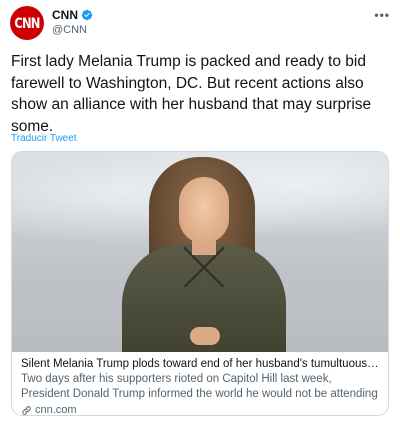 The image size is (400, 423). I want to click on link-icon, so click(26, 410).